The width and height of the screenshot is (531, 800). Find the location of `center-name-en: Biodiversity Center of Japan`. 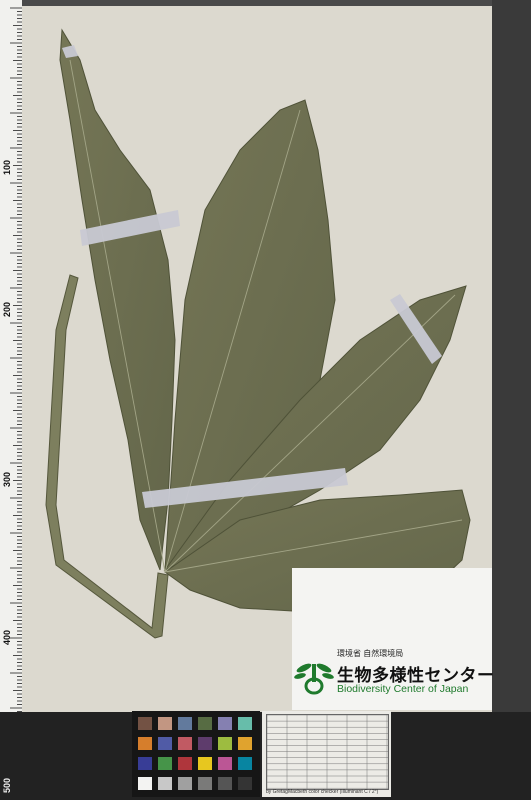

center-name-en: Biodiversity Center of Japan is located at coordinates (403, 689).